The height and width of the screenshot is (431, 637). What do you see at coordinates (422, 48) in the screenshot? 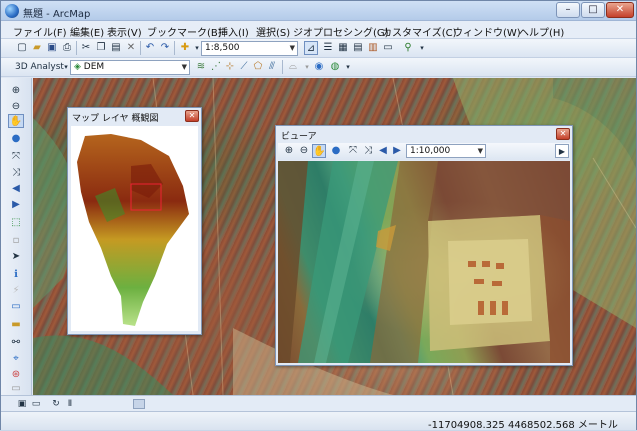
I see `toolbar-options-icon: ▾` at bounding box center [422, 48].